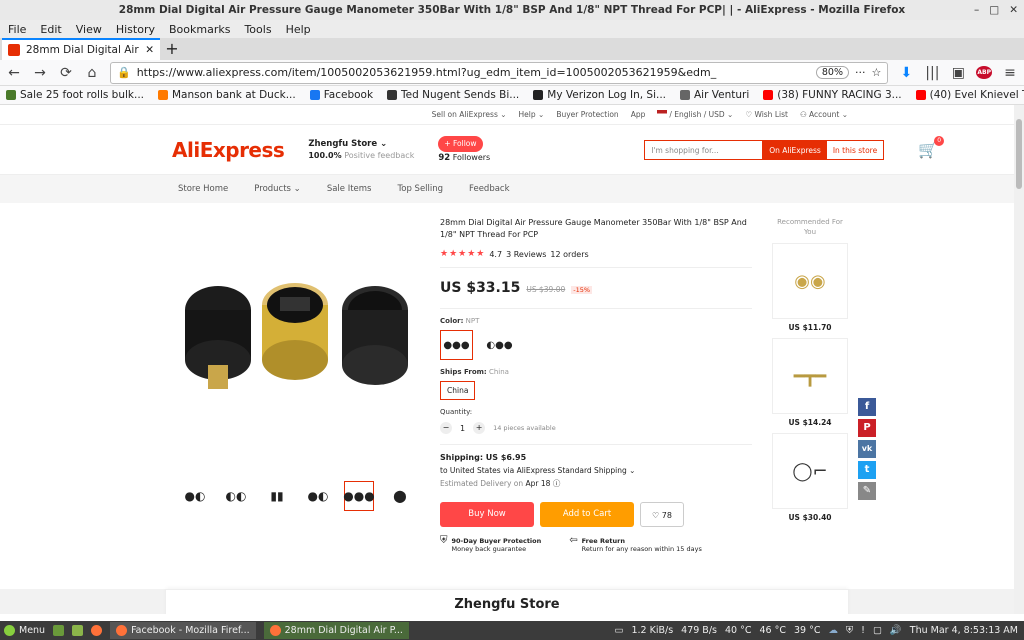 The height and width of the screenshot is (640, 1024). What do you see at coordinates (766, 114) in the screenshot?
I see `wish-list-link: ♡ Wish List` at bounding box center [766, 114].